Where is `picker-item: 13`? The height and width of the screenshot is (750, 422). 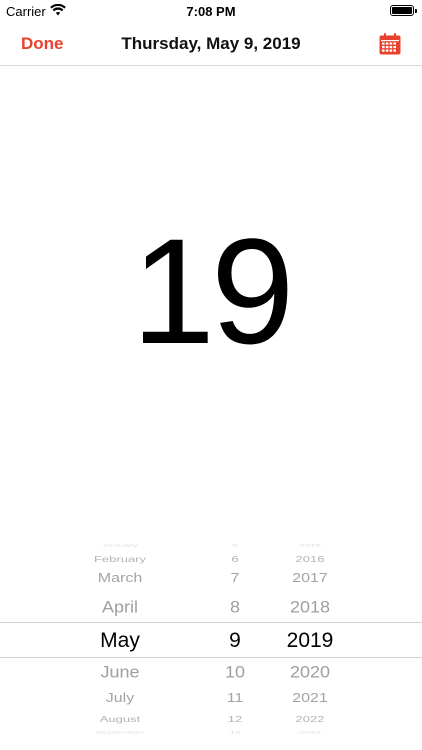
picker-item: 13 is located at coordinates (235, 733).